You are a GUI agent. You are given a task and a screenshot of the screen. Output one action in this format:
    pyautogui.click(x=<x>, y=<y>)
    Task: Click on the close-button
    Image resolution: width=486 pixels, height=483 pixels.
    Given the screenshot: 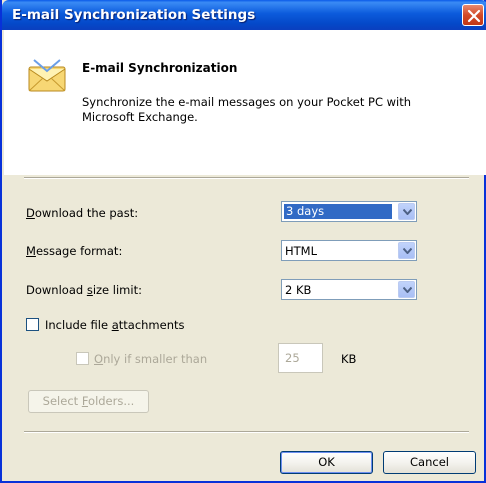 What is the action you would take?
    pyautogui.click(x=473, y=15)
    